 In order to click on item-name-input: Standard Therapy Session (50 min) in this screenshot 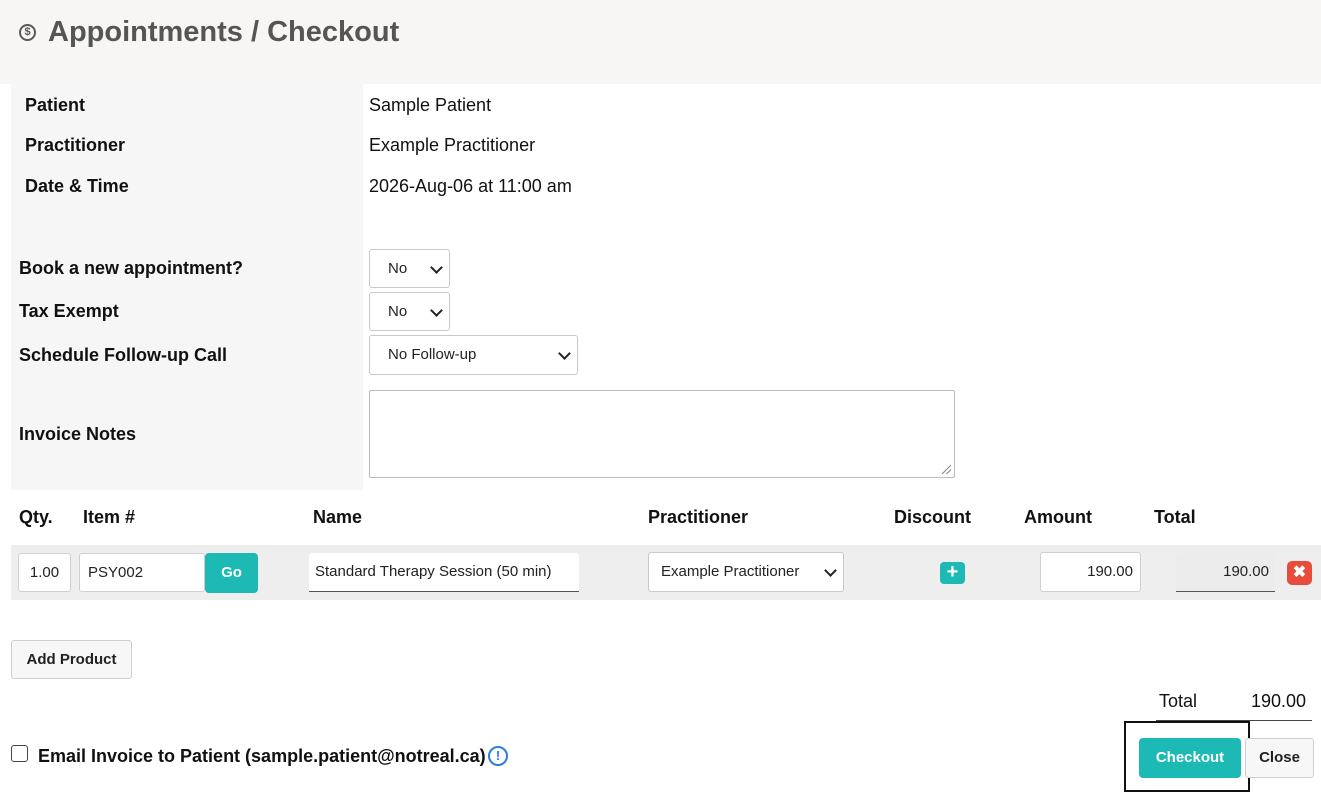, I will do `click(444, 572)`.